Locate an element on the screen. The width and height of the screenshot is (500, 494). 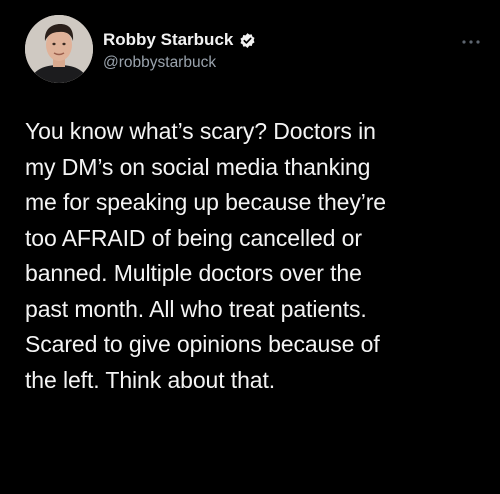
avatar is located at coordinates (59, 49).